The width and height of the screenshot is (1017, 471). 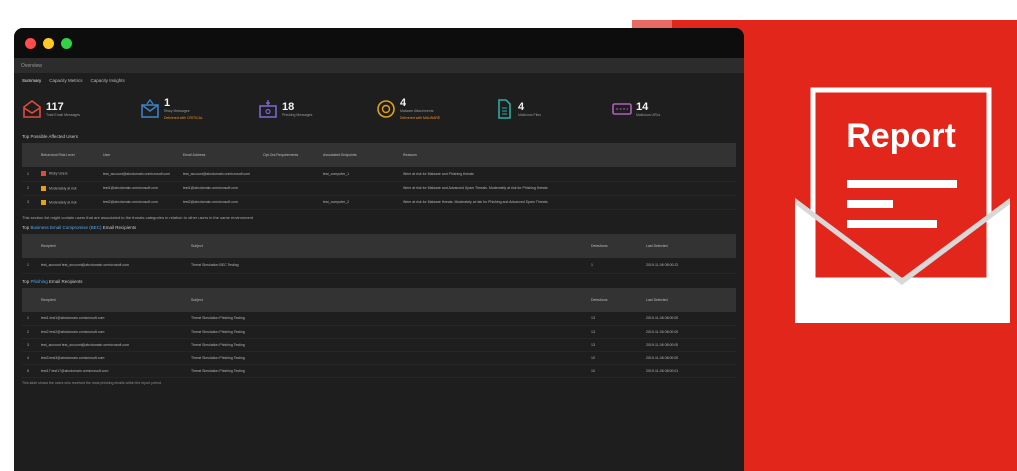 What do you see at coordinates (358, 202) in the screenshot?
I see `endpoint-cell: test_computer_2` at bounding box center [358, 202].